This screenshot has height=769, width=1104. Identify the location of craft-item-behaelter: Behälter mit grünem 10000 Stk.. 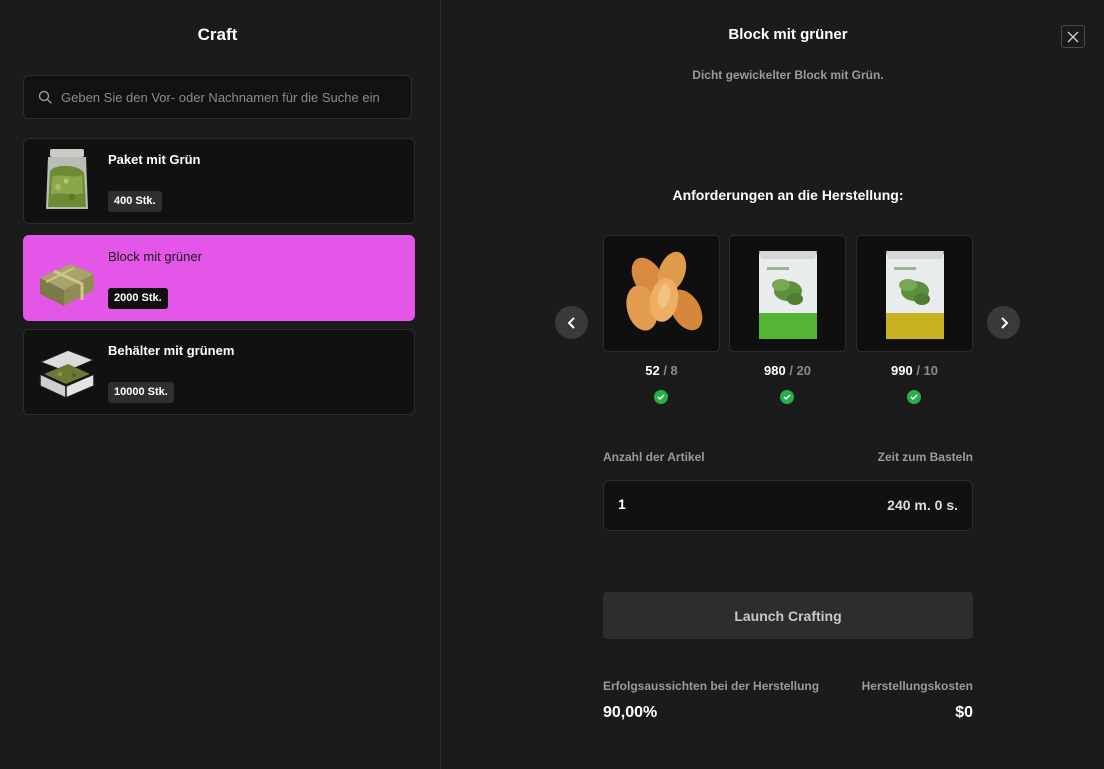
(219, 372).